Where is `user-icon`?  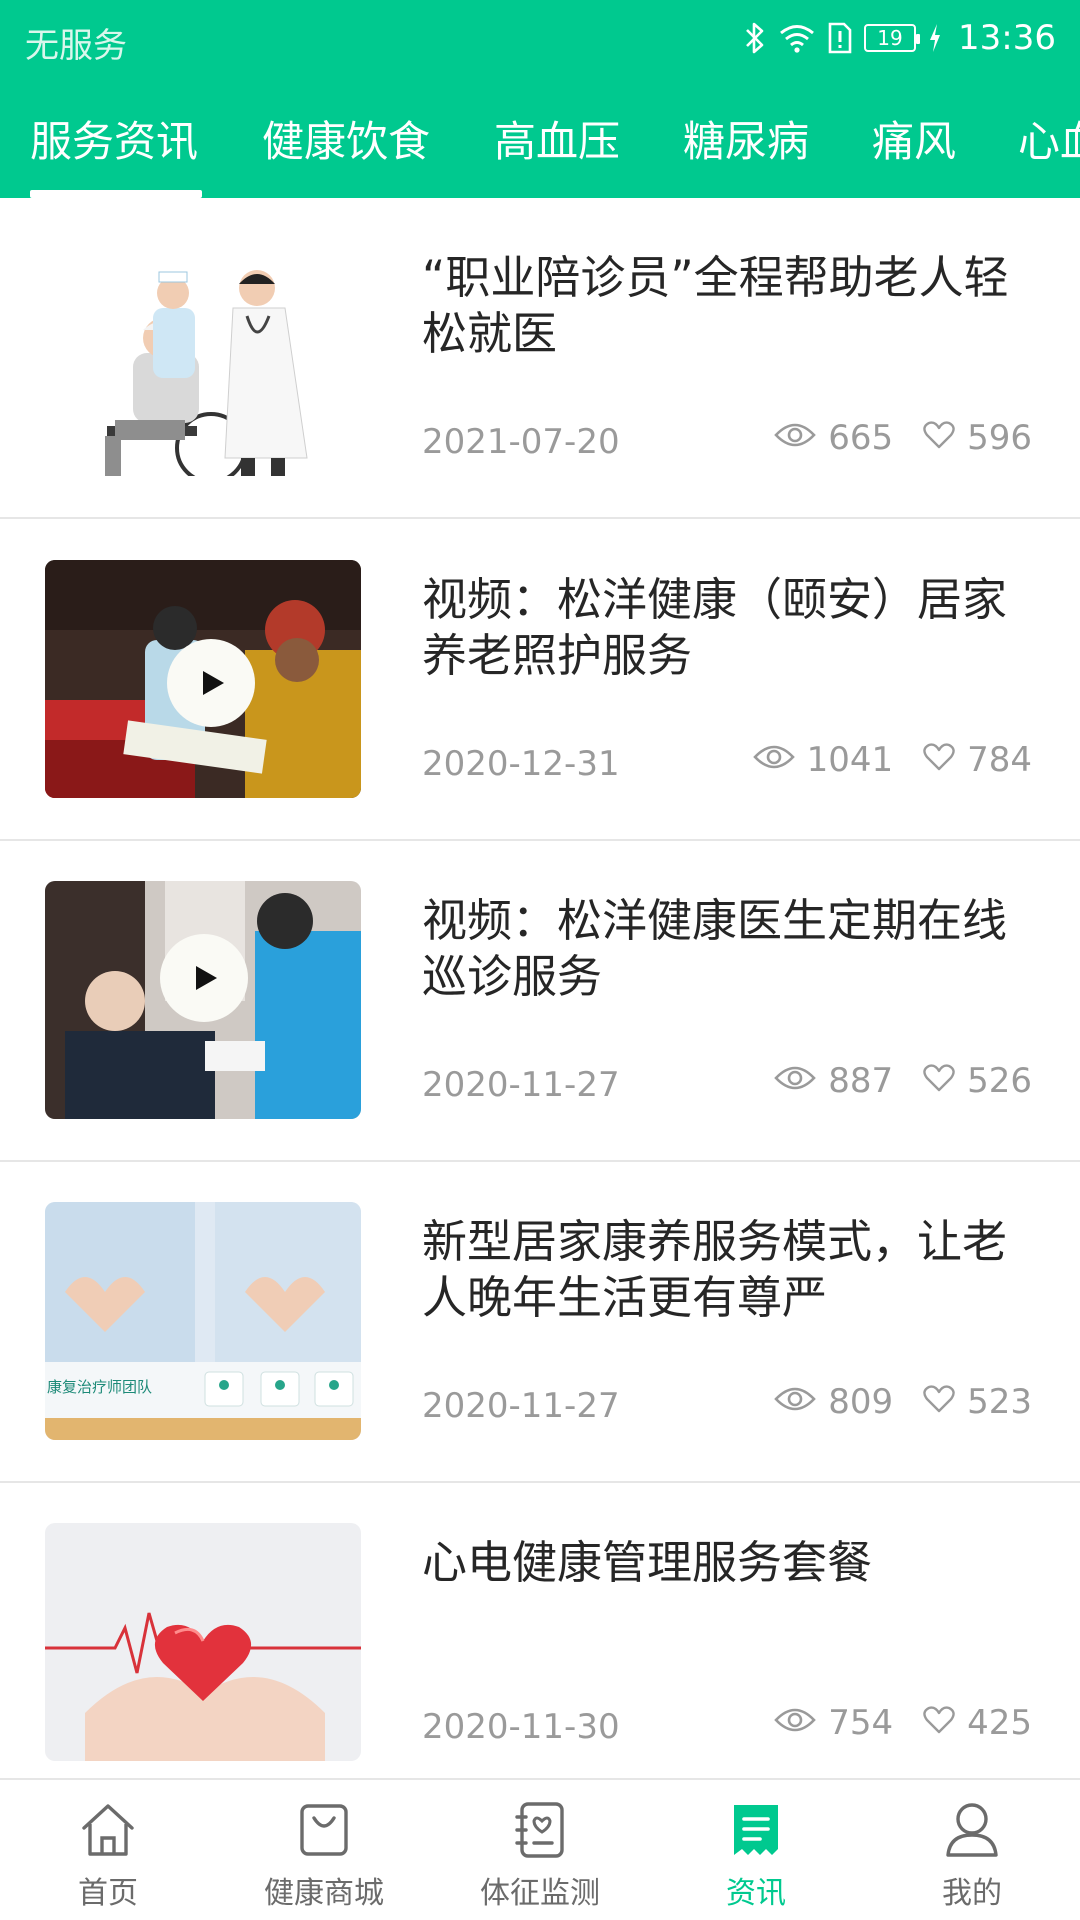
user-icon is located at coordinates (972, 1830).